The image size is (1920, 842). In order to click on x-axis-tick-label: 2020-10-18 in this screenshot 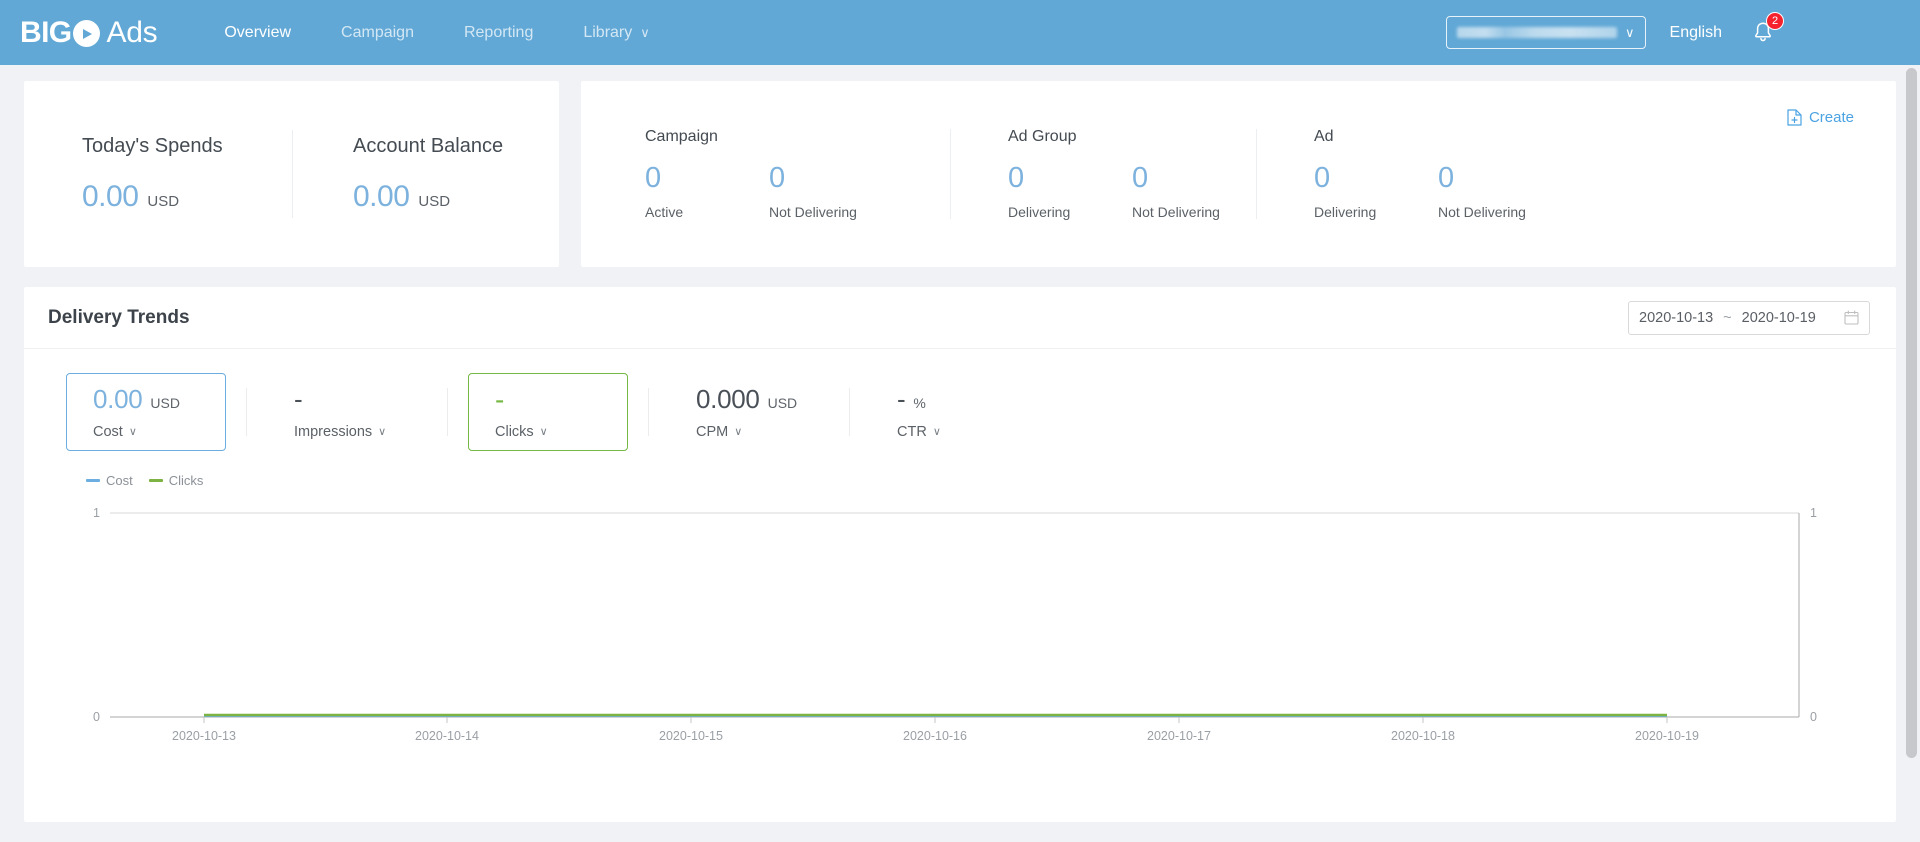, I will do `click(1423, 736)`.